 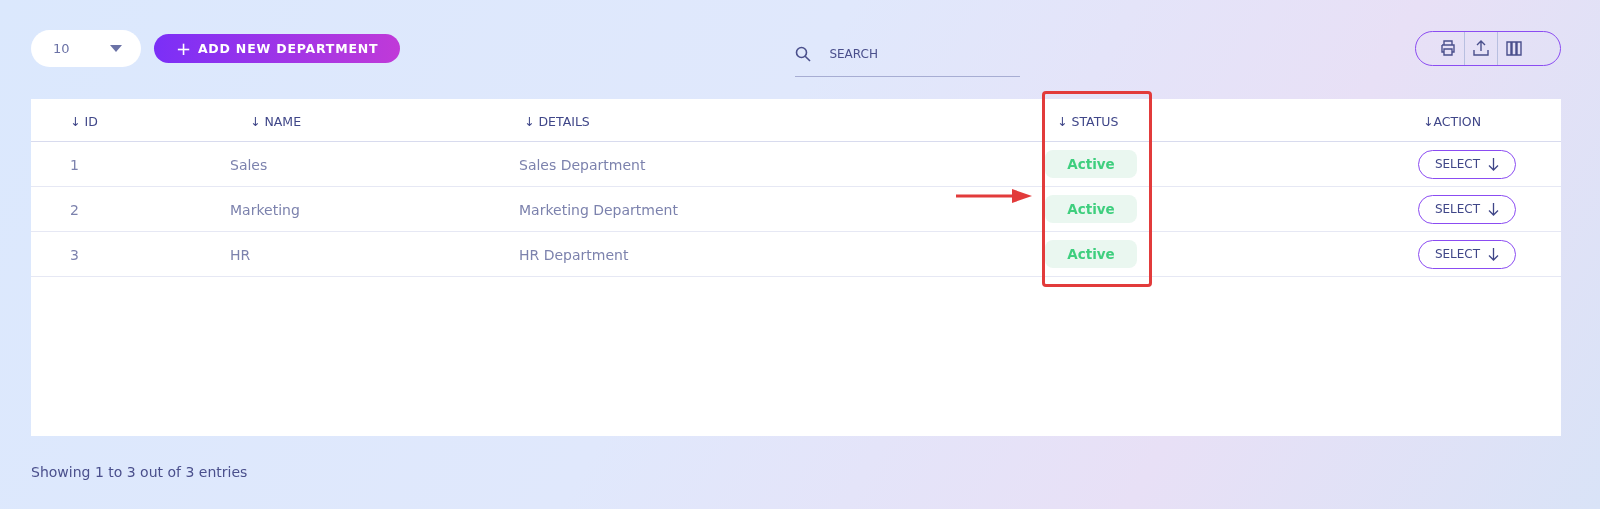 I want to click on table-cell: 3, so click(x=74, y=254).